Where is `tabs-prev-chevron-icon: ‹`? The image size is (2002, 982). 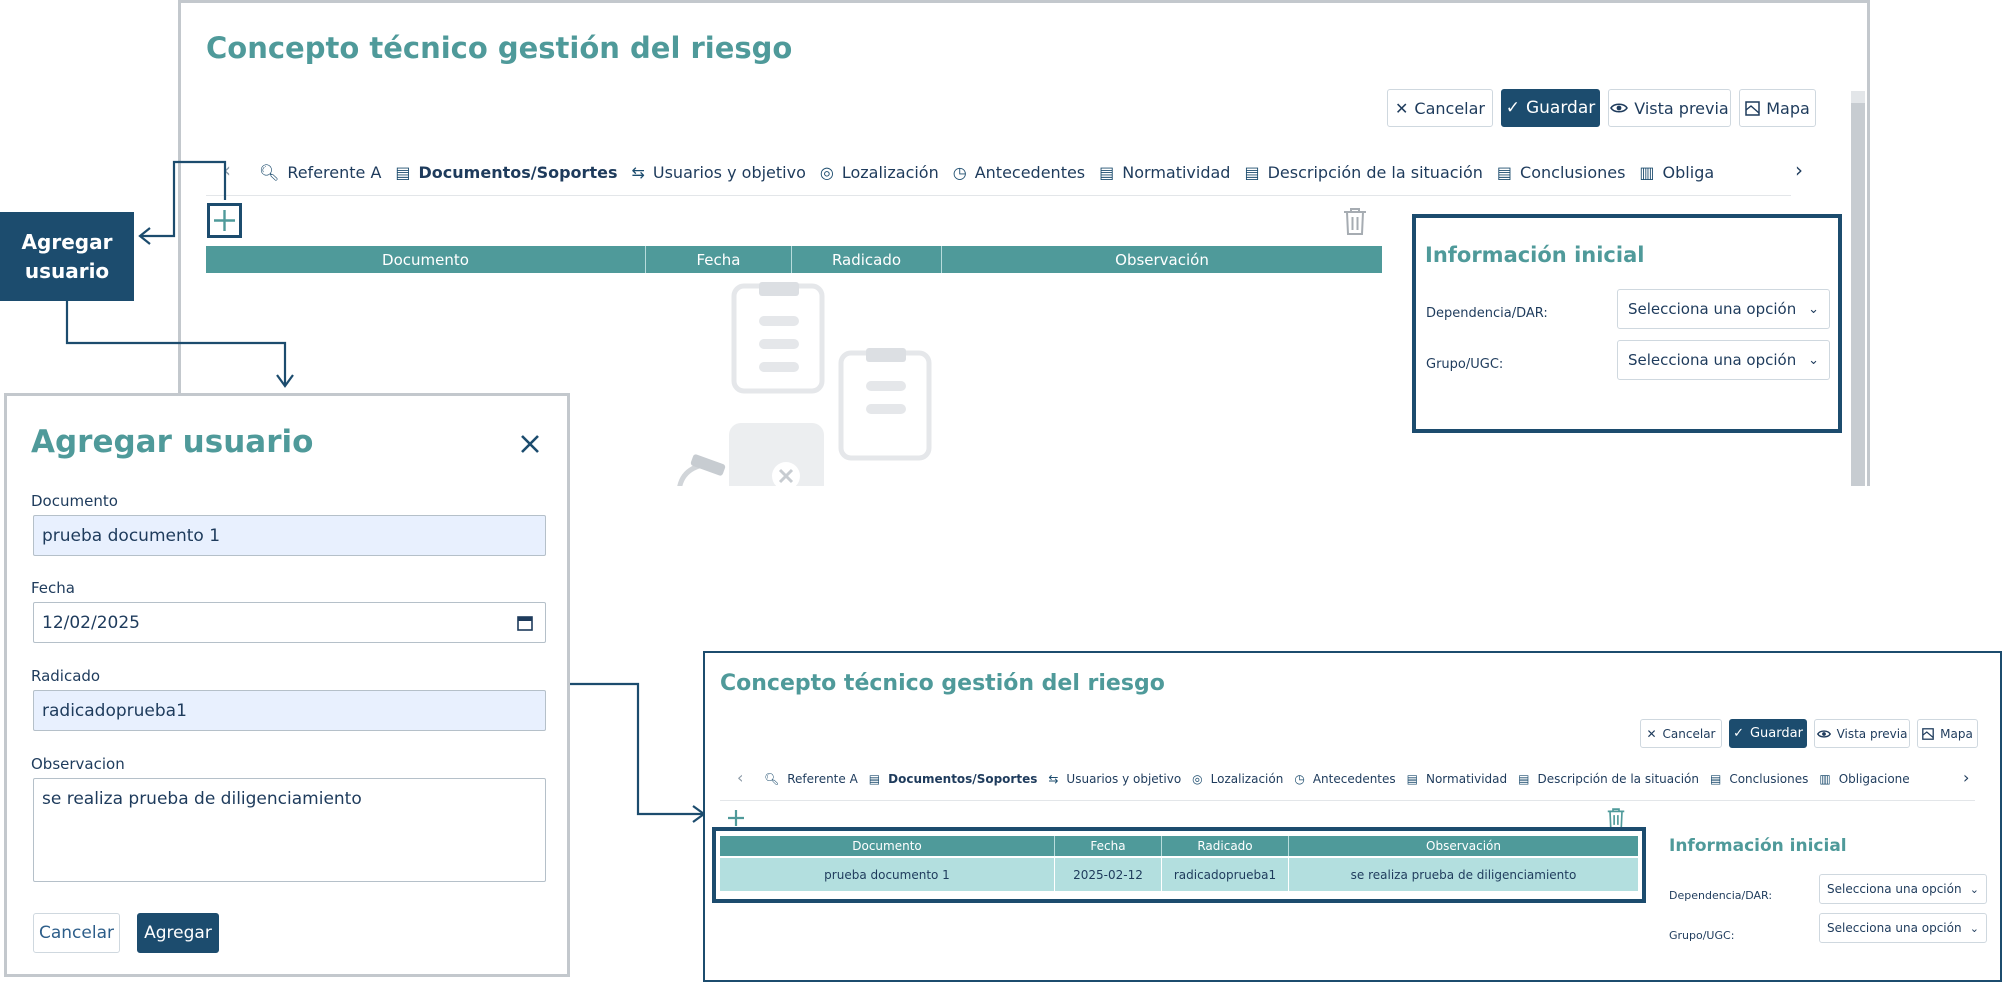 tabs-prev-chevron-icon: ‹ is located at coordinates (227, 170).